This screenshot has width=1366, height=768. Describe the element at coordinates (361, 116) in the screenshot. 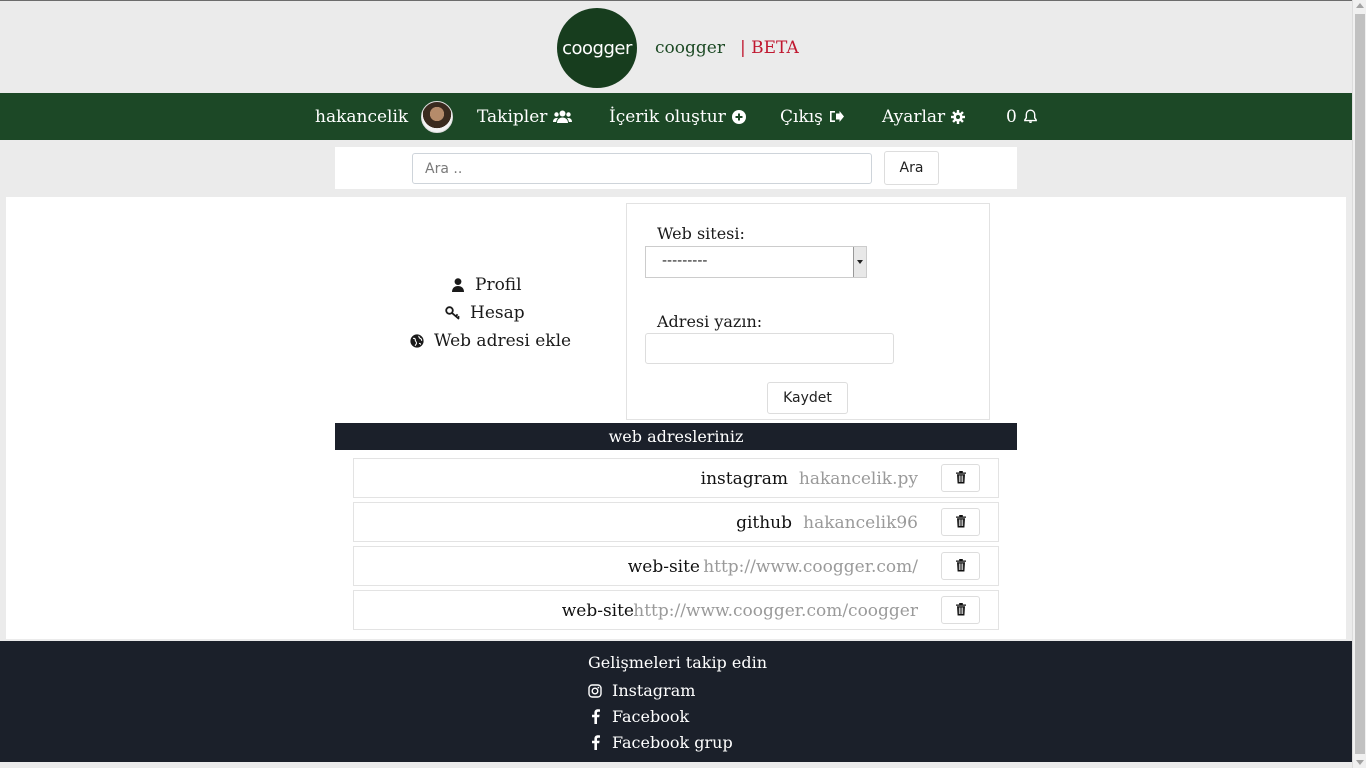

I see `nav-username: hakancelik` at that location.